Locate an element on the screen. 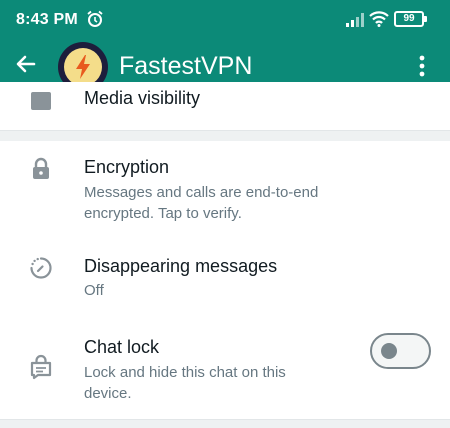 This screenshot has width=450, height=428. encryption-title: Encryption is located at coordinates (127, 167).